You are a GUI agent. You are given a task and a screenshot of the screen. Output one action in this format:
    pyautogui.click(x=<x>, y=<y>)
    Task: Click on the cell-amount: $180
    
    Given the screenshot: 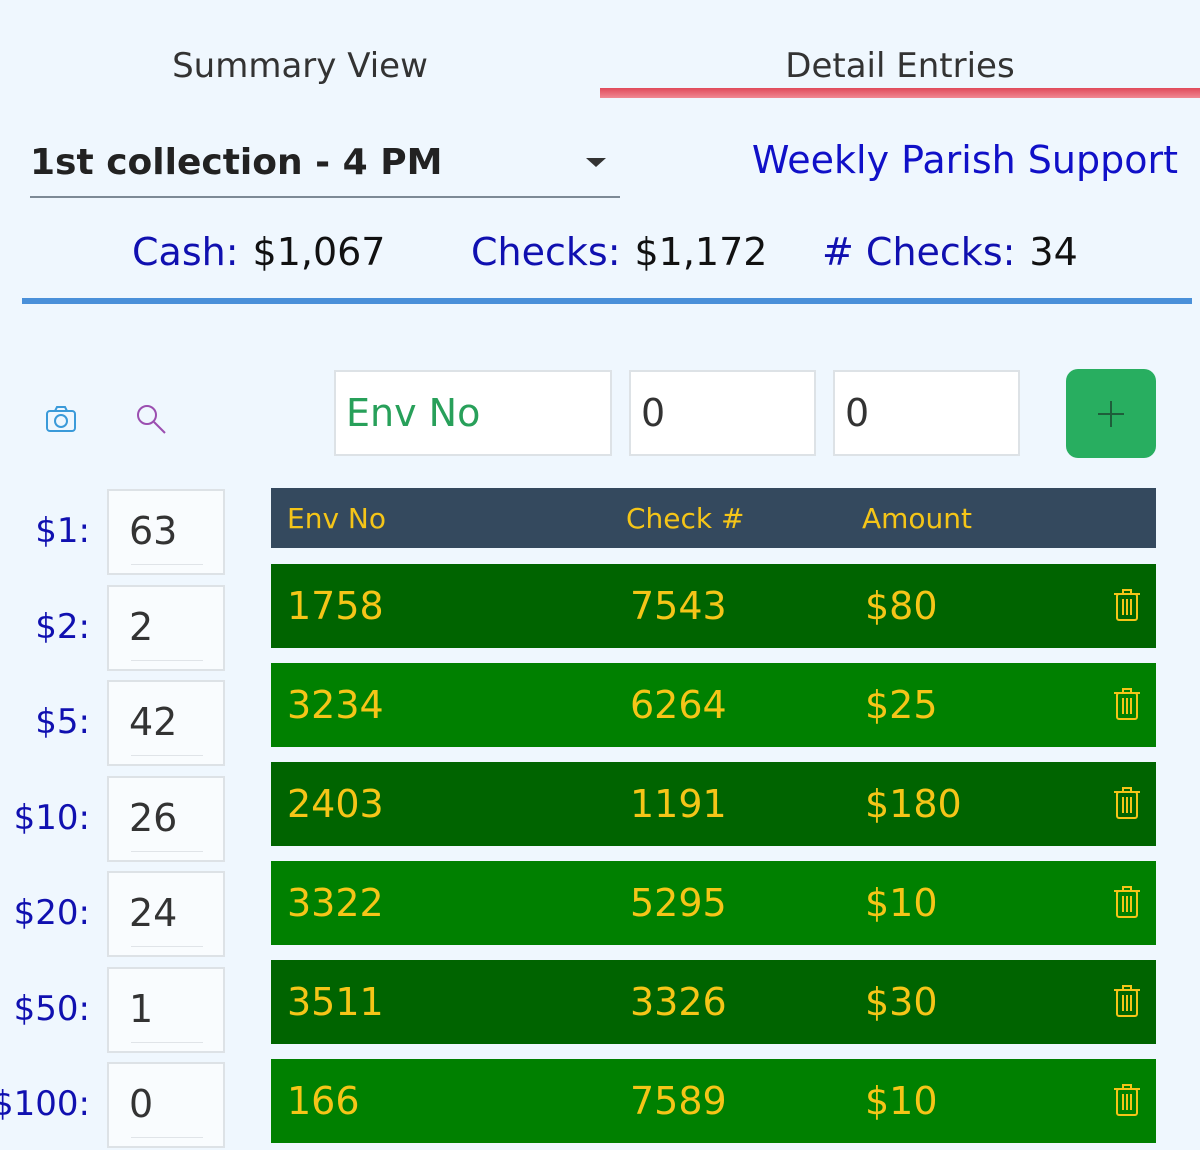 What is the action you would take?
    pyautogui.click(x=913, y=804)
    